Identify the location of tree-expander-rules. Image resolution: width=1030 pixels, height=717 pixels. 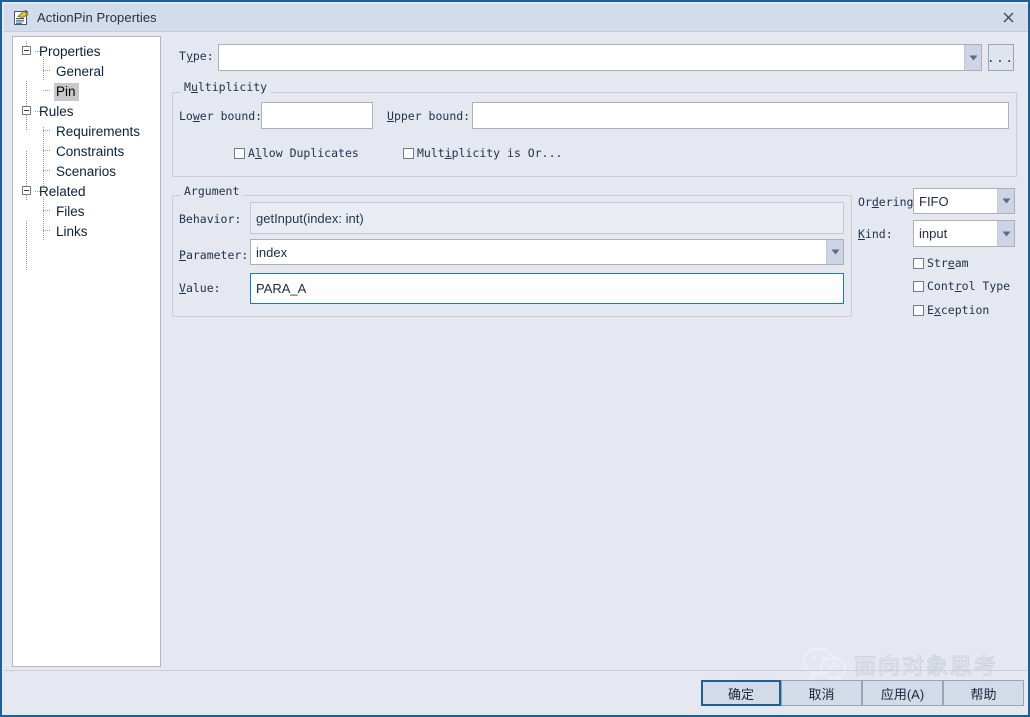
(26, 110).